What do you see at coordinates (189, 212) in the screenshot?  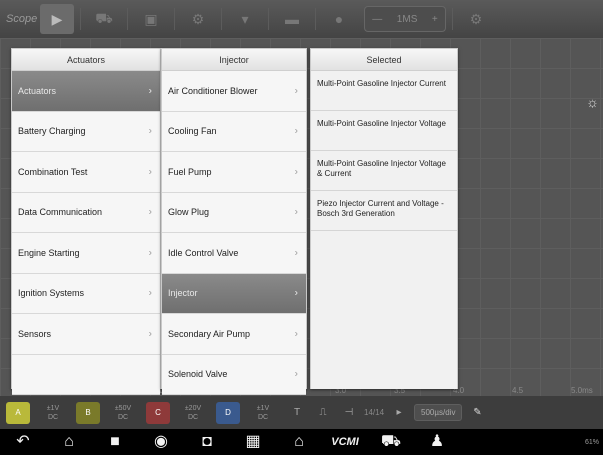 I see `menu-item-label: Glow Plug` at bounding box center [189, 212].